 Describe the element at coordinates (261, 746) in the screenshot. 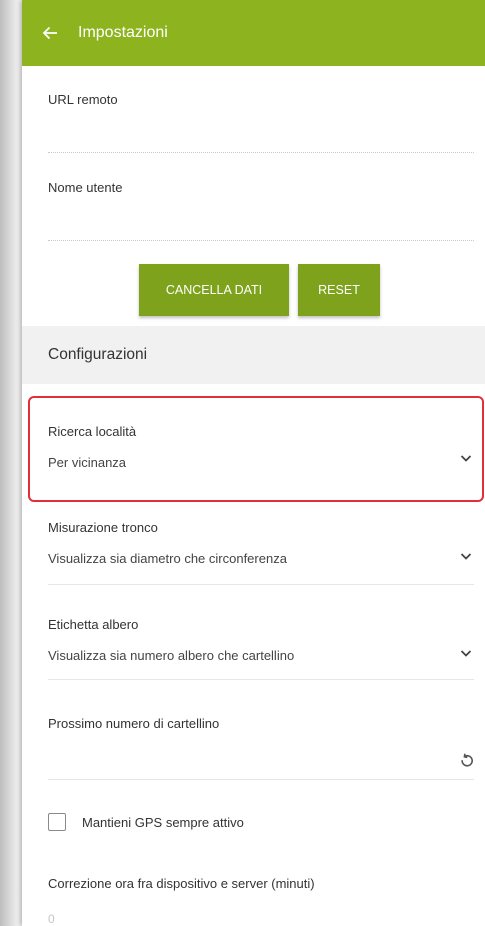

I see `next-tag-field: Prossimo numero di cartellino` at that location.